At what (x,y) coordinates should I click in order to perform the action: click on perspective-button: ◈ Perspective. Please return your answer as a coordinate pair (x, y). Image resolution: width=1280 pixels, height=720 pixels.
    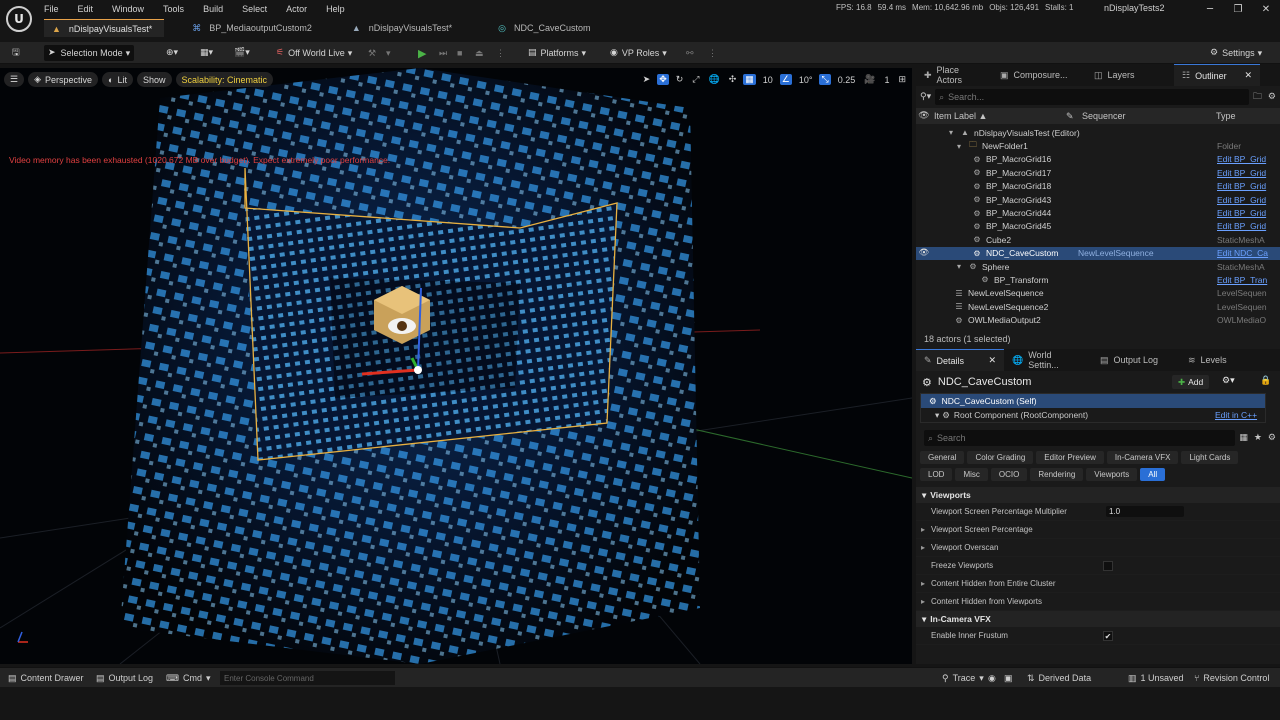
    Looking at the image, I should click on (63, 79).